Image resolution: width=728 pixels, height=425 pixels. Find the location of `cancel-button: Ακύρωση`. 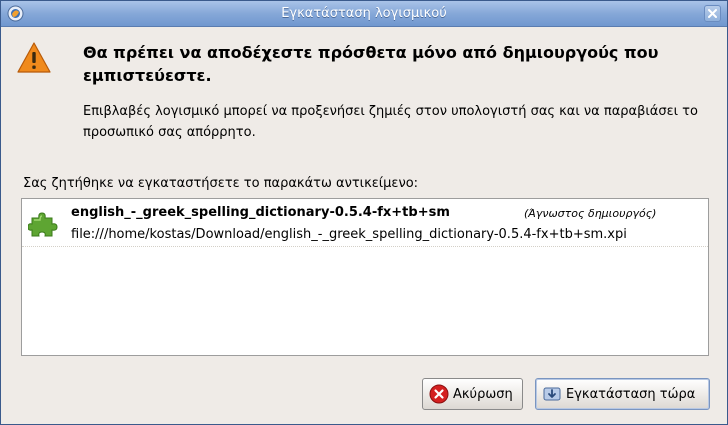

cancel-button: Ακύρωση is located at coordinates (472, 394).